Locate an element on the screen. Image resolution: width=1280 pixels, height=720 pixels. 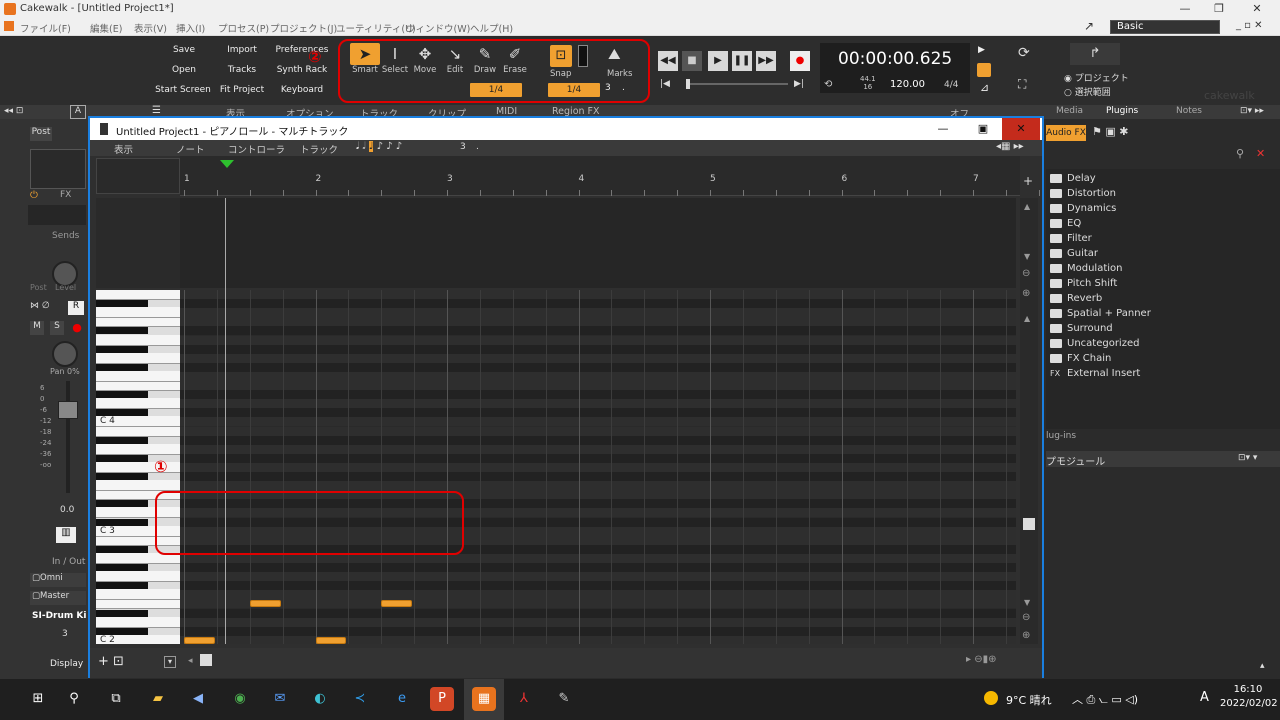
synth-rack-button: Synth Rack is located at coordinates (302, 70).